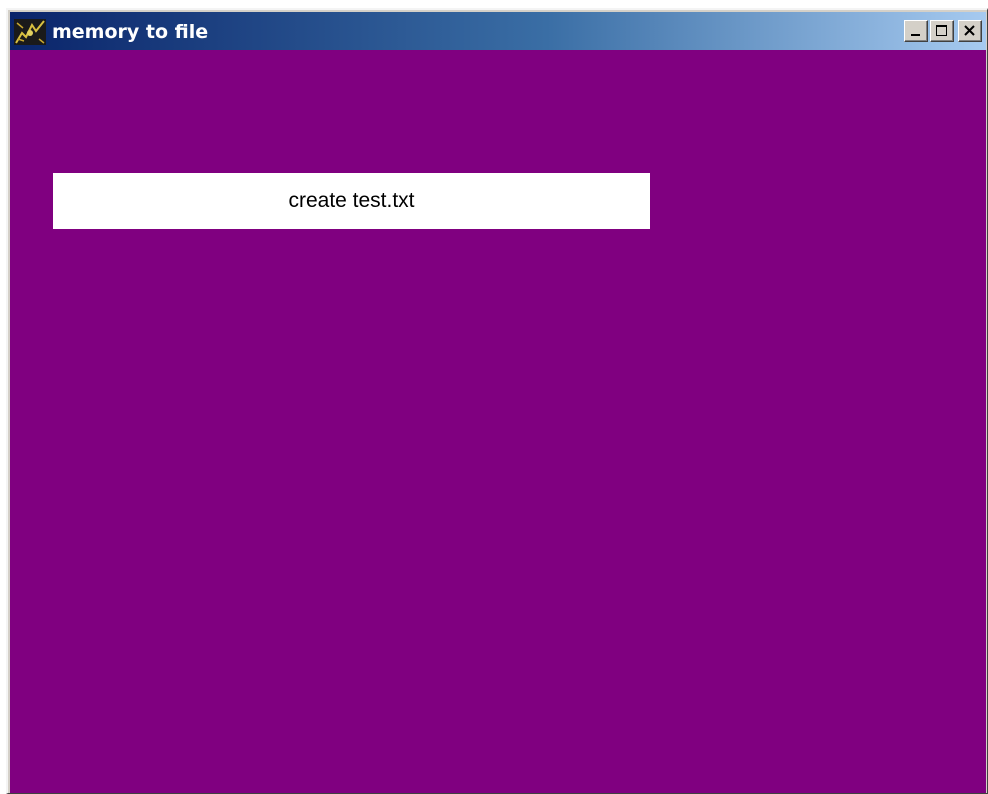 This screenshot has height=794, width=988. Describe the element at coordinates (915, 35) in the screenshot. I see `minimize-icon` at that location.